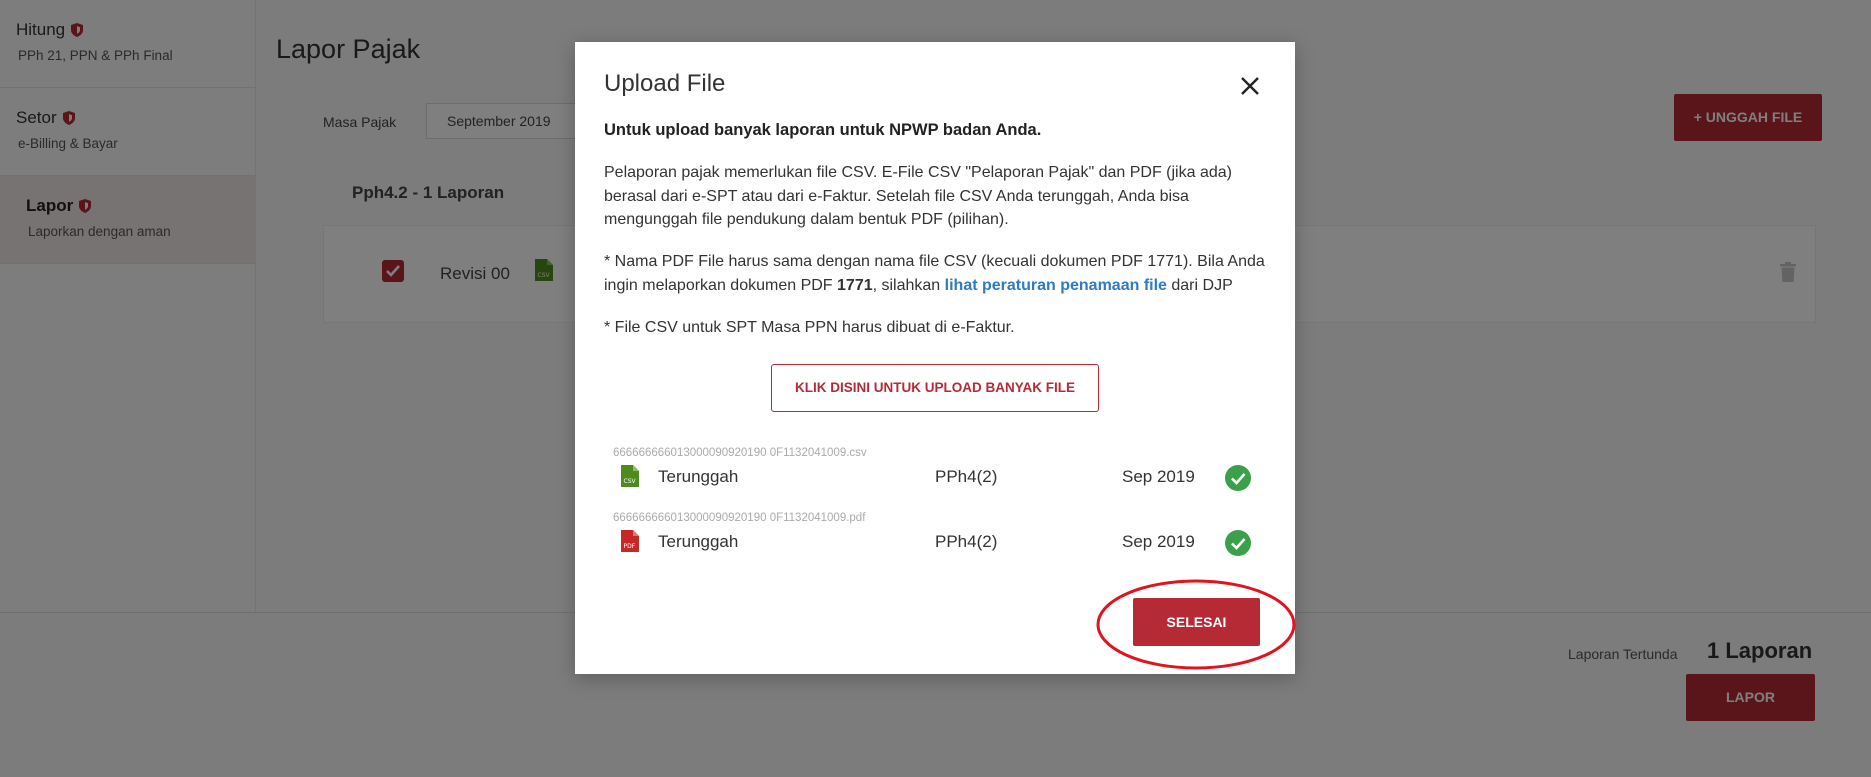 This screenshot has height=777, width=1871. Describe the element at coordinates (1196, 624) in the screenshot. I see `annotation-ellipse` at that location.